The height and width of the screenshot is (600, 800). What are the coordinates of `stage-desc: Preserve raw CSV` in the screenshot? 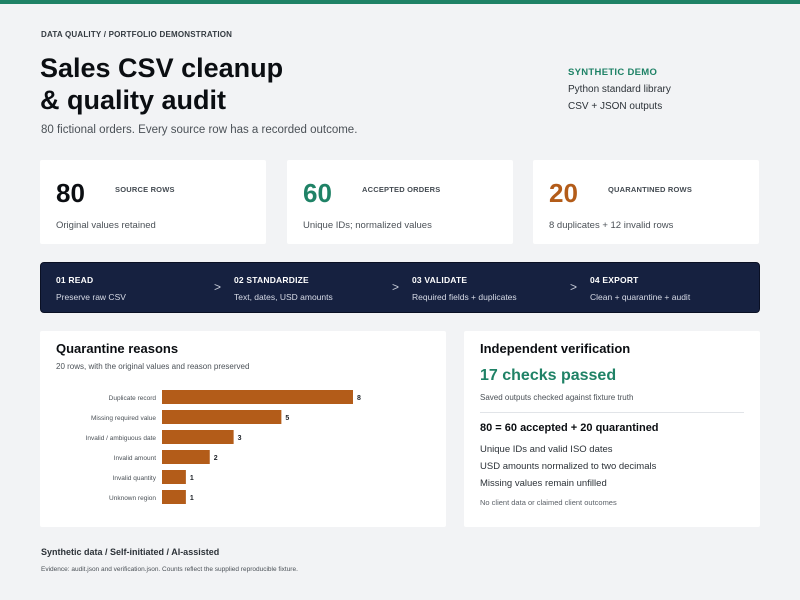 It's located at (91, 297).